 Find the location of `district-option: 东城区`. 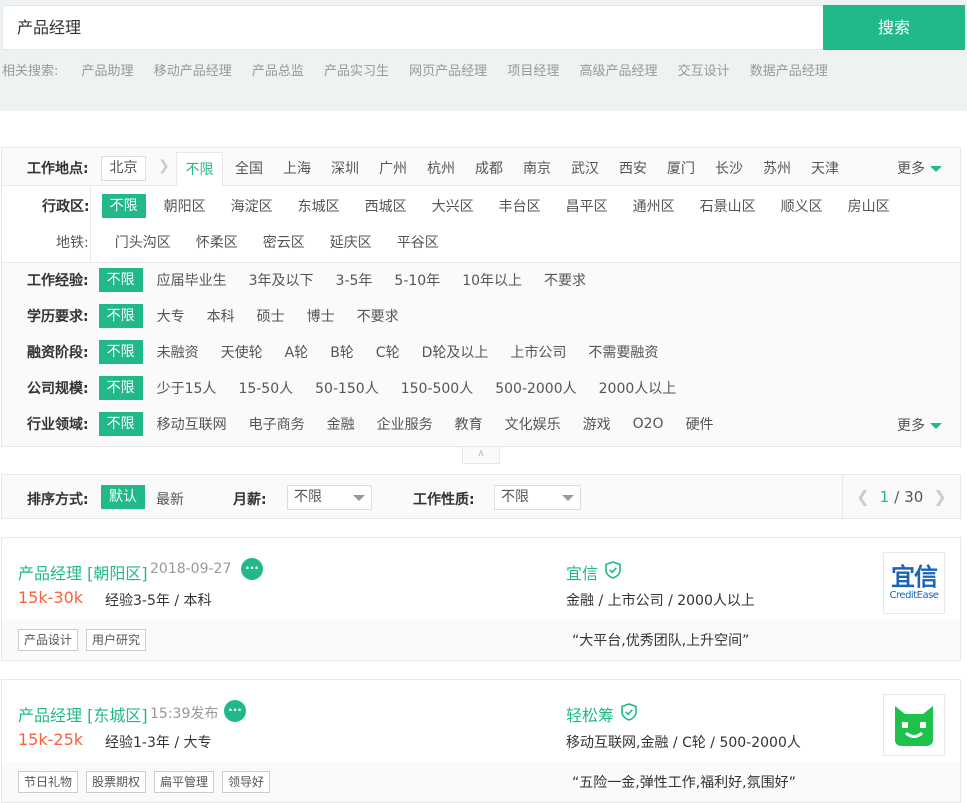

district-option: 东城区 is located at coordinates (319, 206).